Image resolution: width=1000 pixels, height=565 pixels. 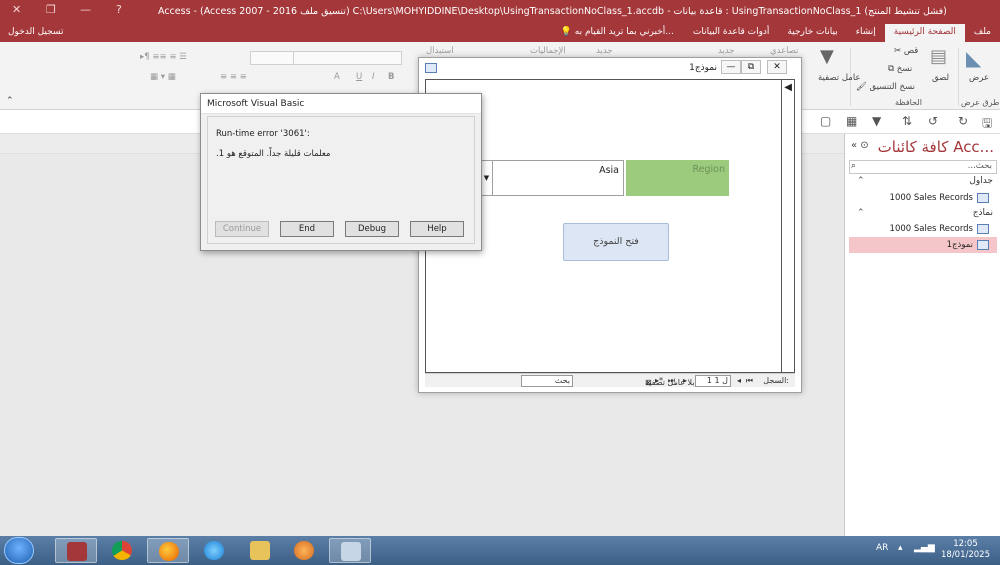 I want to click on nav-group-tables: جداول ⌃, so click(x=923, y=182).